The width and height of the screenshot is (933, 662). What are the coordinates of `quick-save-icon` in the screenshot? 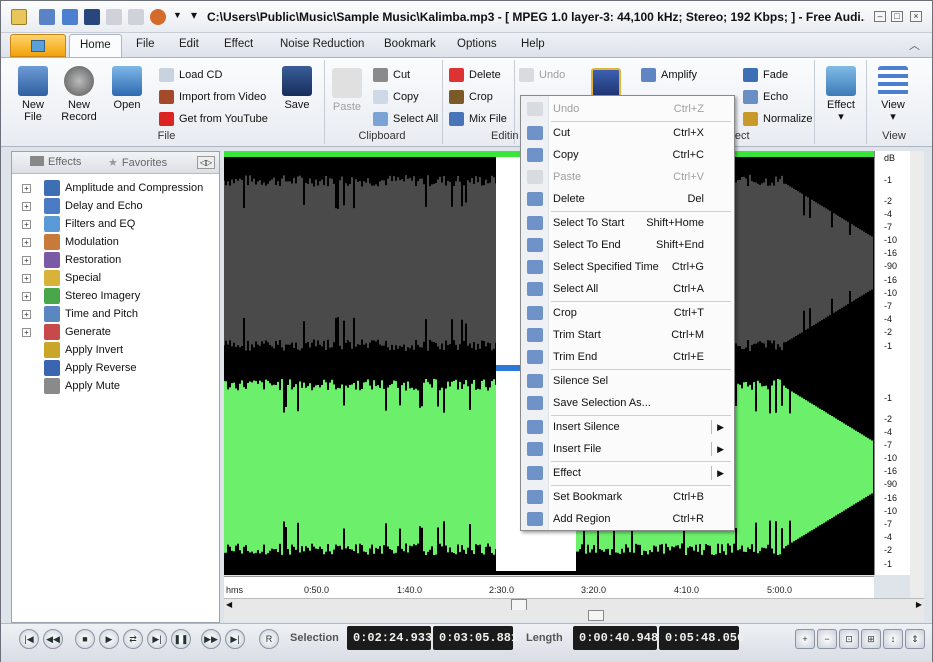 It's located at (92, 17).